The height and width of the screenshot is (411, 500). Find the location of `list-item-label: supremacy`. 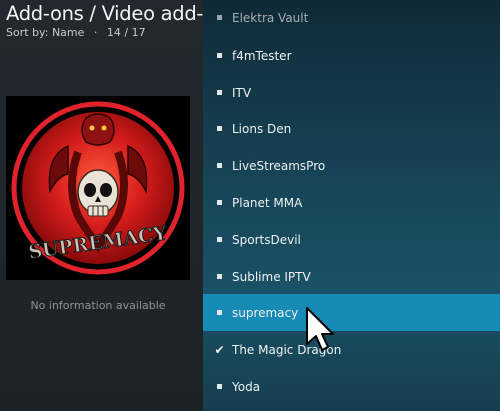

list-item-label: supremacy is located at coordinates (265, 312).